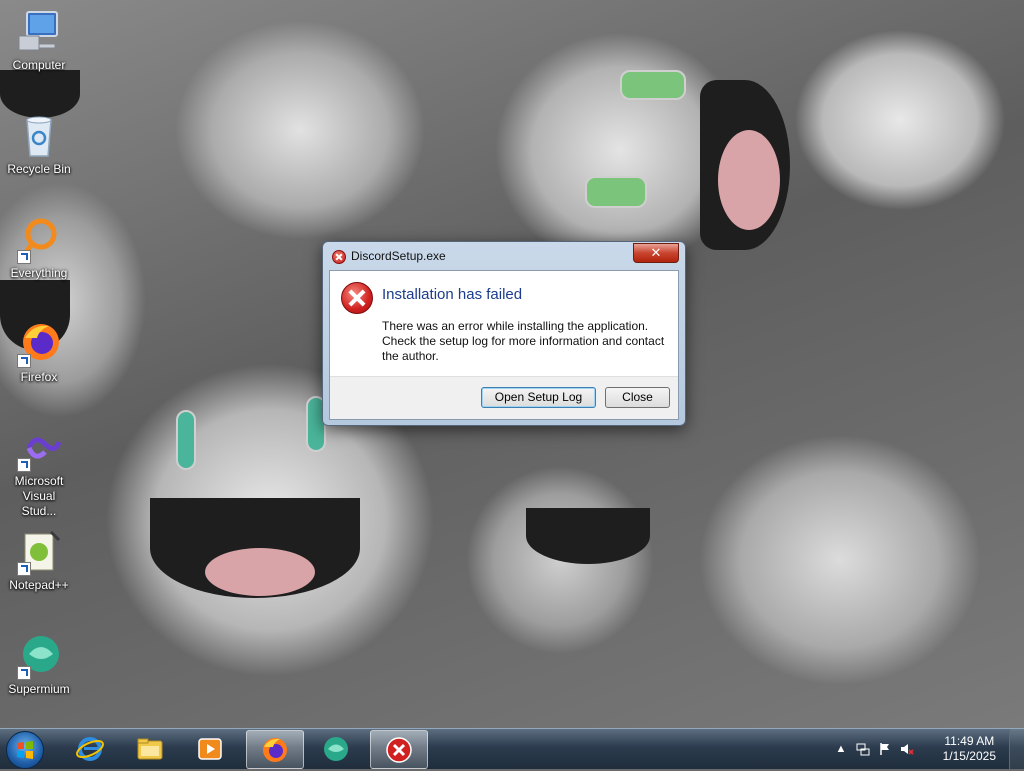  I want to click on computer-icon, so click(39, 32).